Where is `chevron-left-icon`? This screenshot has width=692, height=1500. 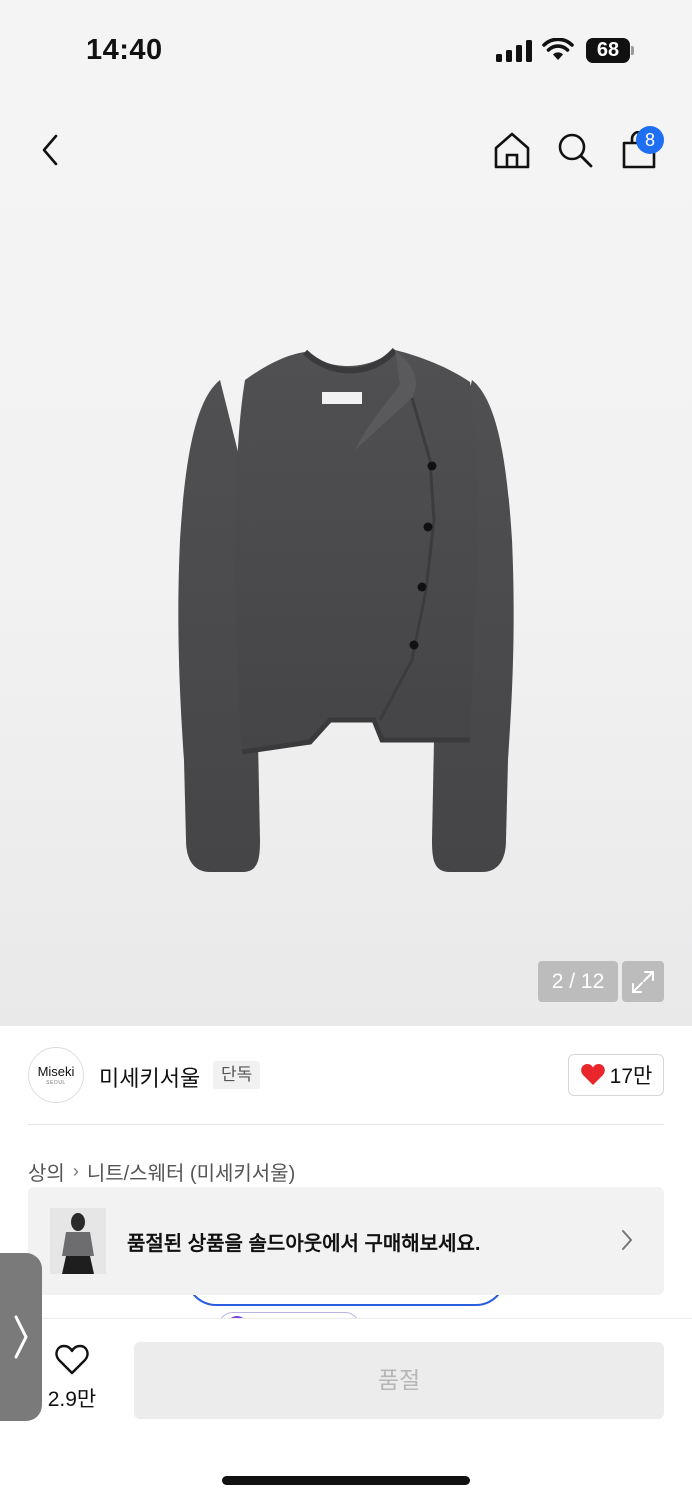
chevron-left-icon is located at coordinates (50, 150).